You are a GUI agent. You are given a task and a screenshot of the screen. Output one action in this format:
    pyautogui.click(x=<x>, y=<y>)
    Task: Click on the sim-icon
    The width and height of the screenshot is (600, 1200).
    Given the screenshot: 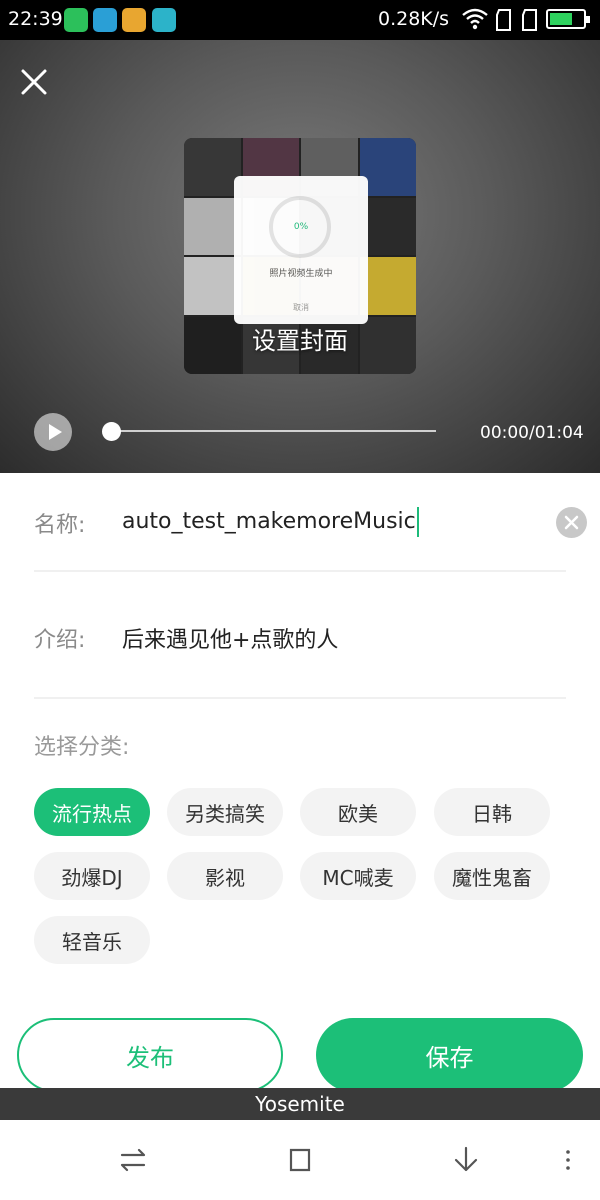 What is the action you would take?
    pyautogui.click(x=503, y=20)
    